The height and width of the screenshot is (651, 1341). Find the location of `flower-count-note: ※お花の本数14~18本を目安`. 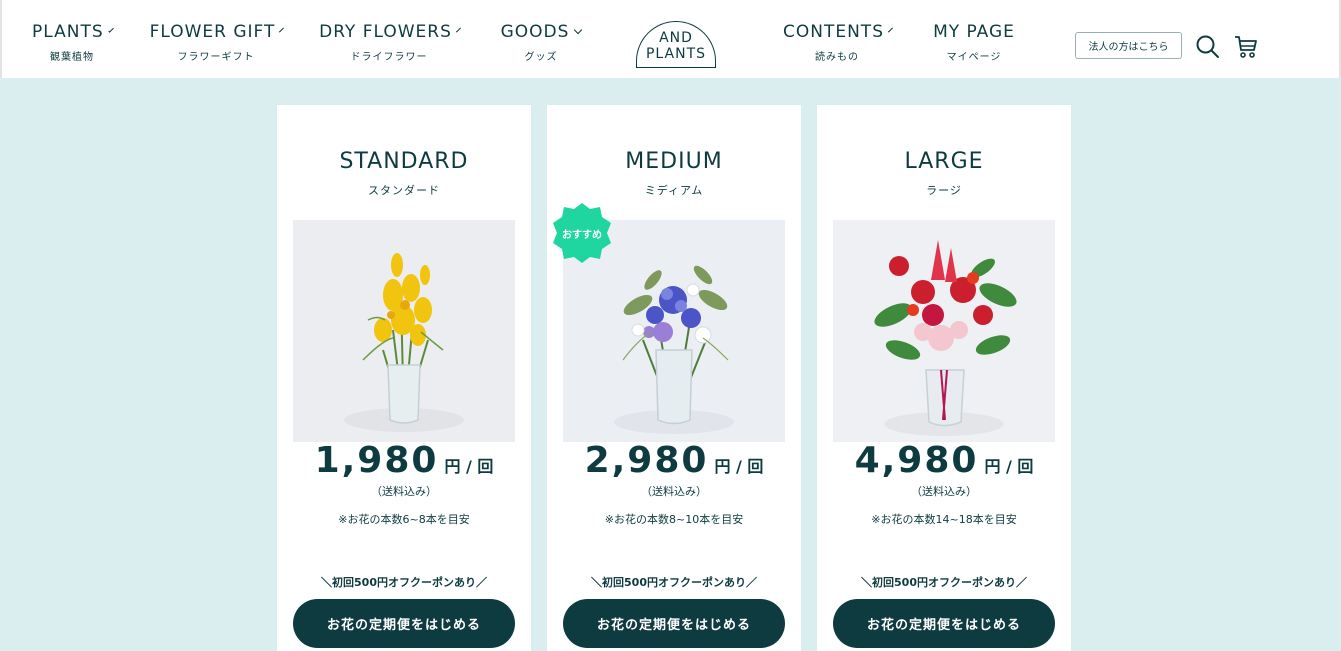

flower-count-note: ※お花の本数14~18本を目安 is located at coordinates (944, 519).